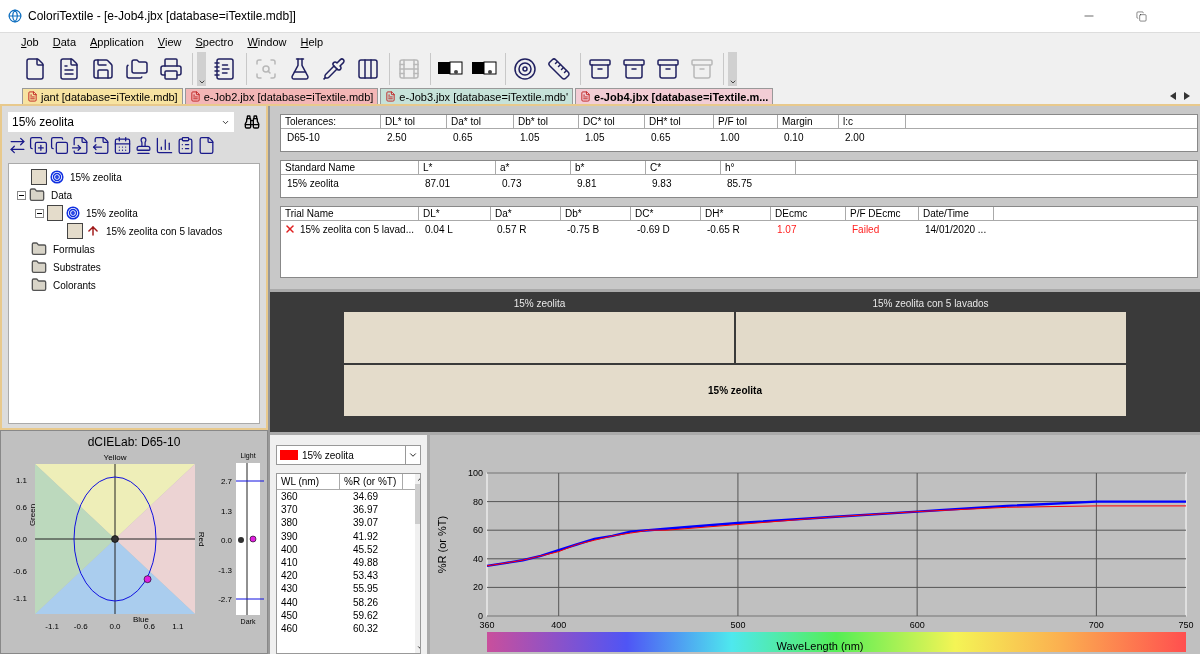  Describe the element at coordinates (608, 168) in the screenshot. I see `column-header: b*` at that location.